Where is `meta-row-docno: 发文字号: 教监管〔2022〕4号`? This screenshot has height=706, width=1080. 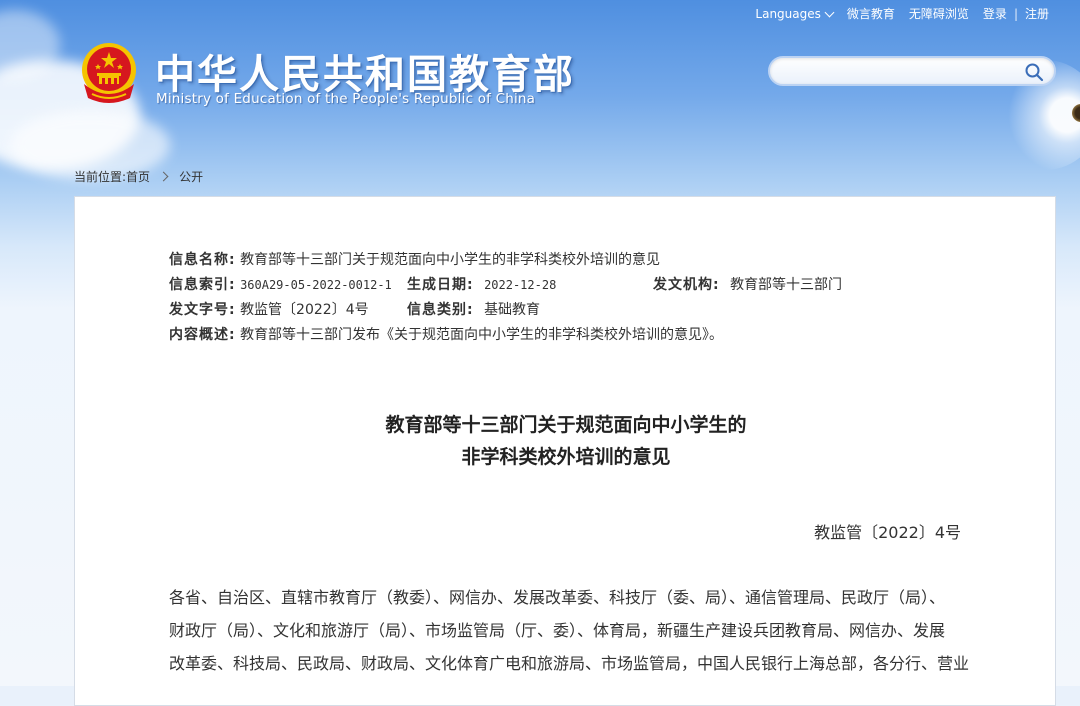
meta-row-docno: 发文字号: 教监管〔2022〕4号 is located at coordinates (269, 309).